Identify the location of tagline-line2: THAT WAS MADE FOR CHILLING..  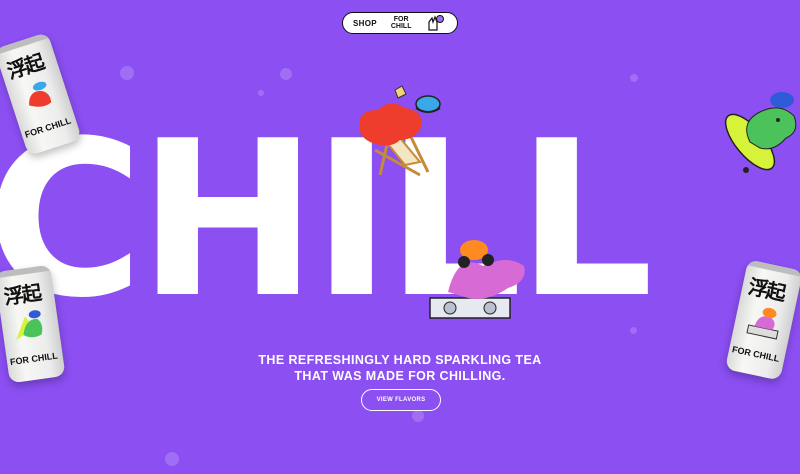
(400, 376).